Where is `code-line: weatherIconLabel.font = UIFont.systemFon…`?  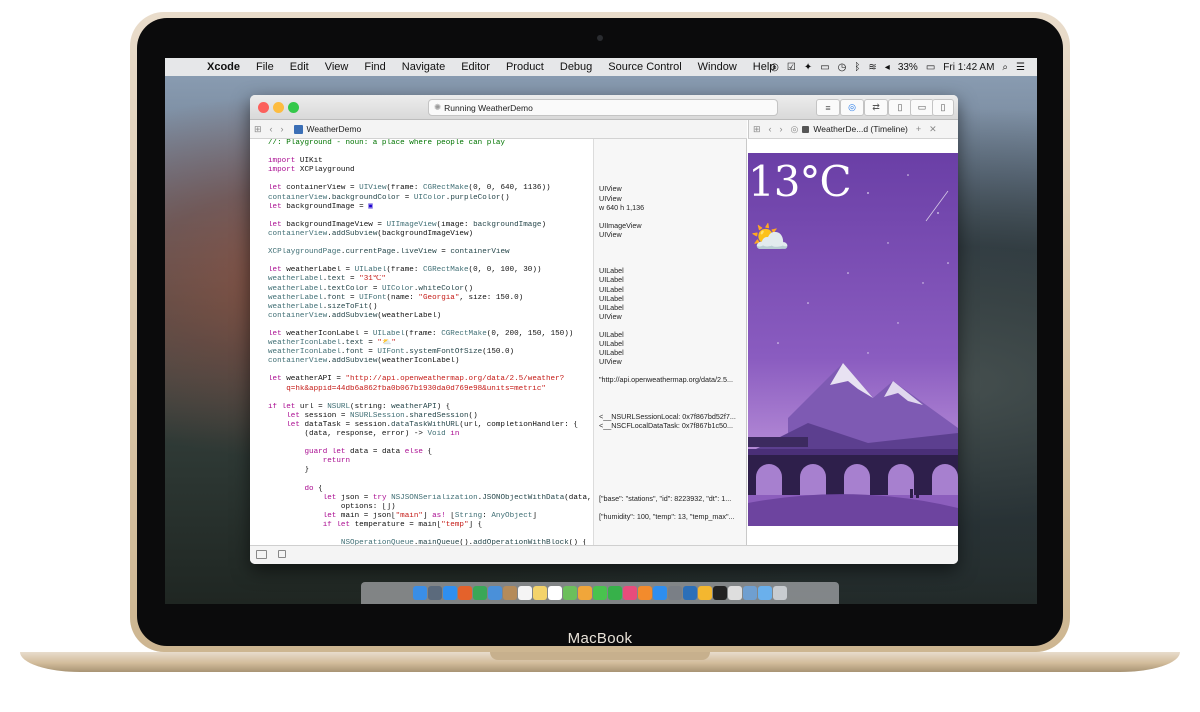 code-line: weatherIconLabel.font = UIFont.systemFon… is located at coordinates (430, 352).